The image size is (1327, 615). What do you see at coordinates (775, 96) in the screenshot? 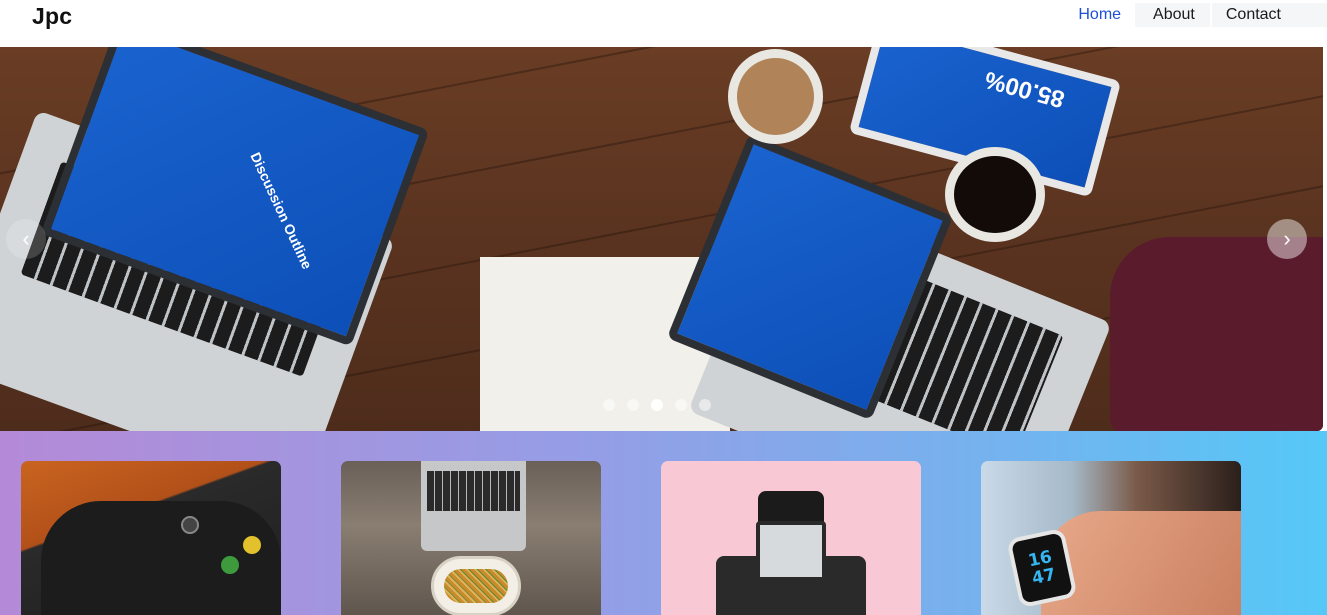
I see `coffee-mug-image` at bounding box center [775, 96].